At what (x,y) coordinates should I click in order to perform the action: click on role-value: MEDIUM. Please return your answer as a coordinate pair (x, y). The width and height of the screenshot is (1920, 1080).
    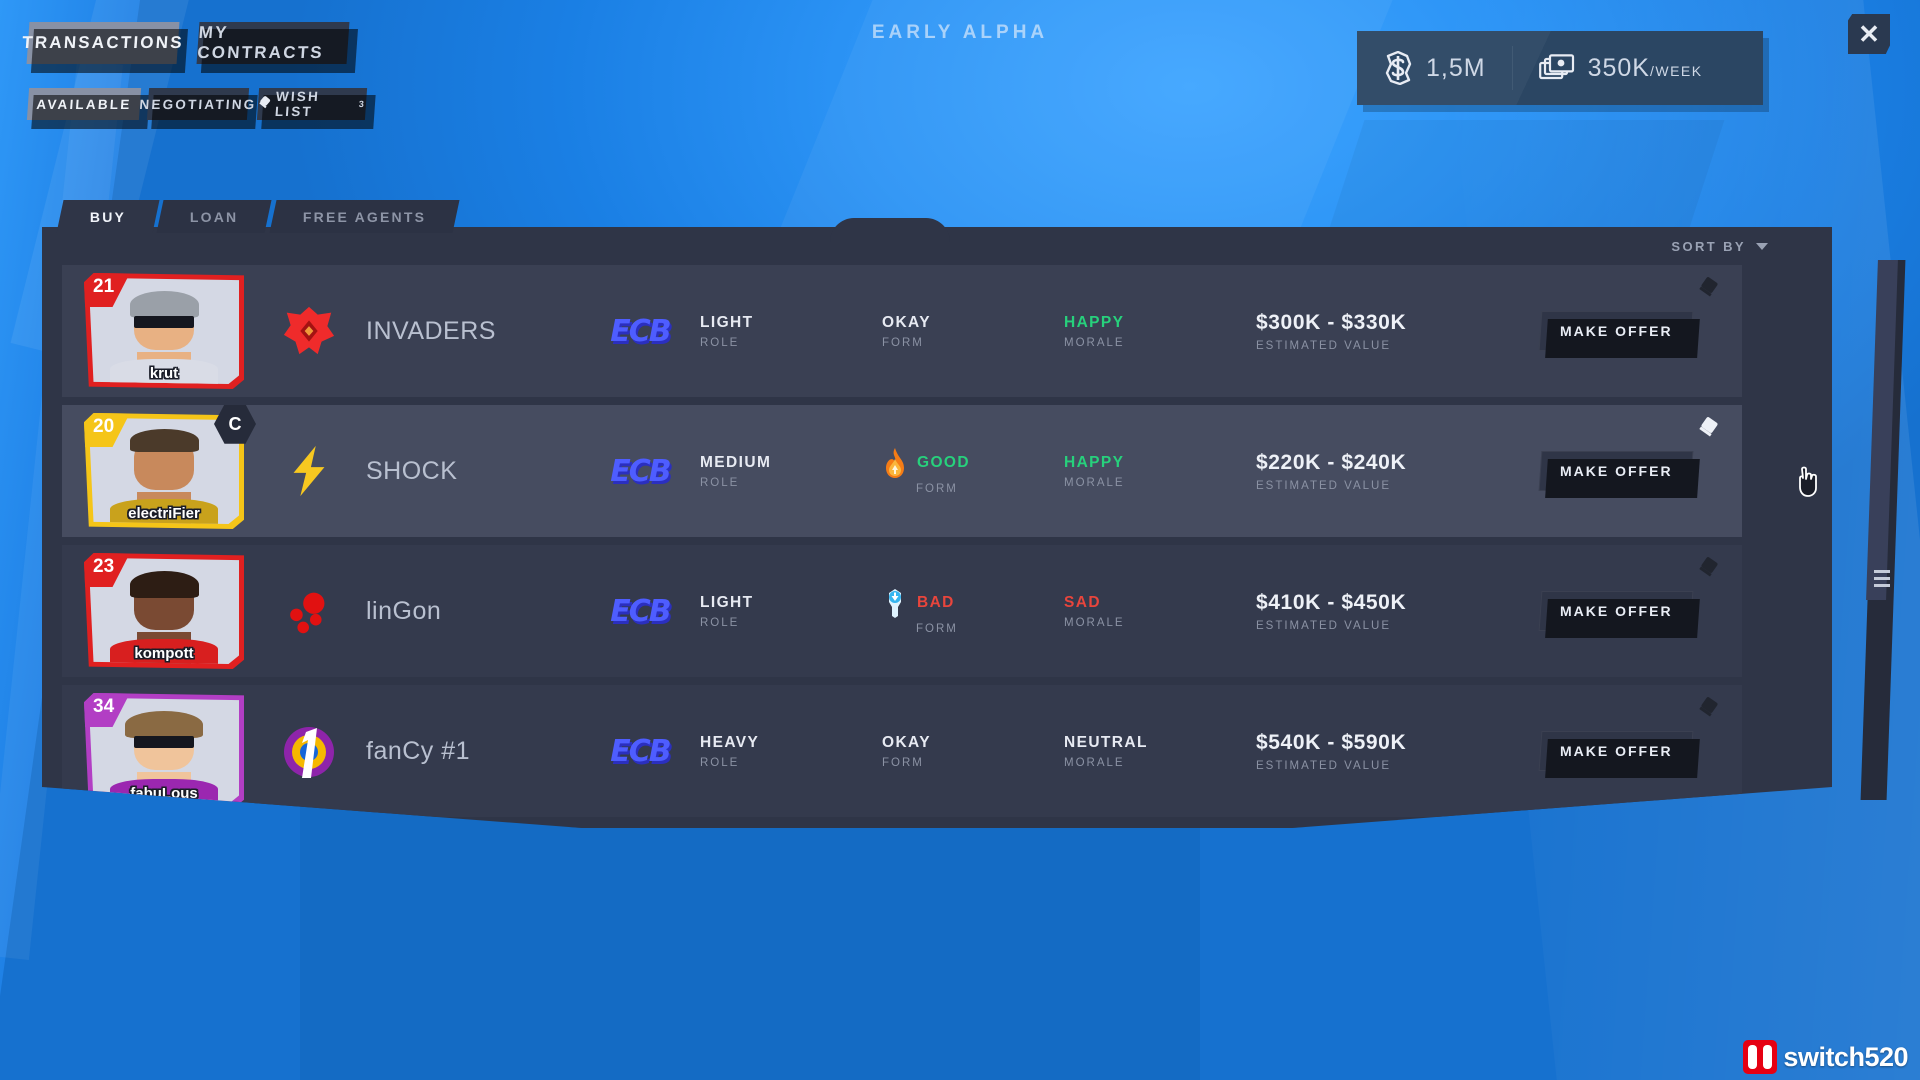
    Looking at the image, I should click on (736, 462).